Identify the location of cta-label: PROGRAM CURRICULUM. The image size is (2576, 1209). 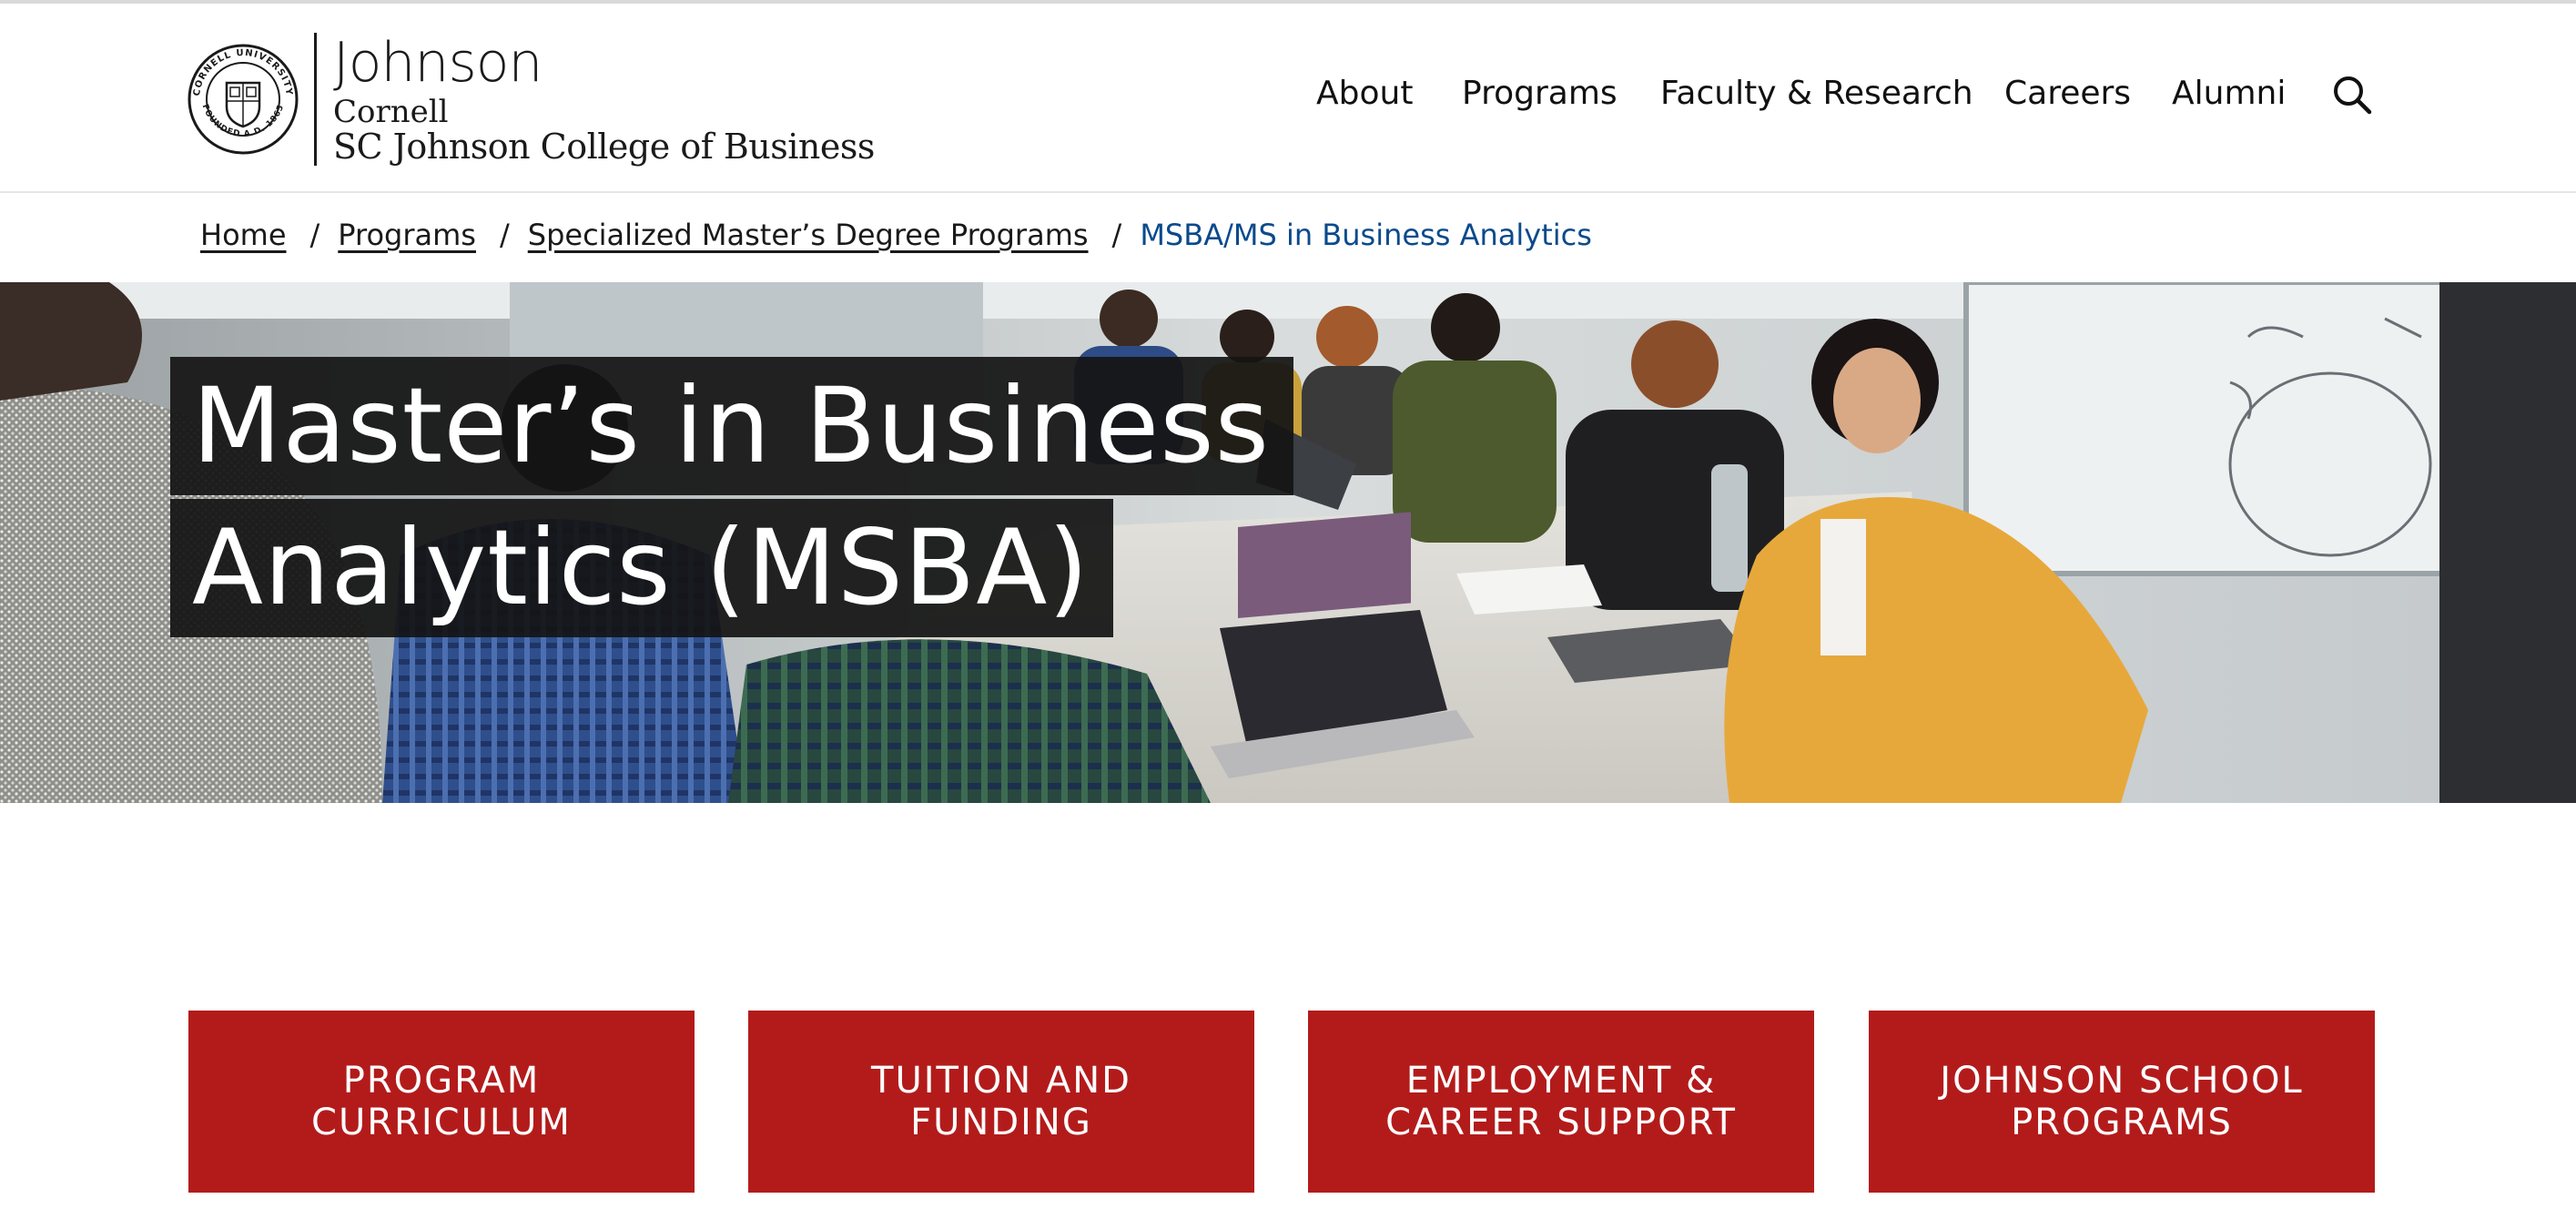
(441, 1101).